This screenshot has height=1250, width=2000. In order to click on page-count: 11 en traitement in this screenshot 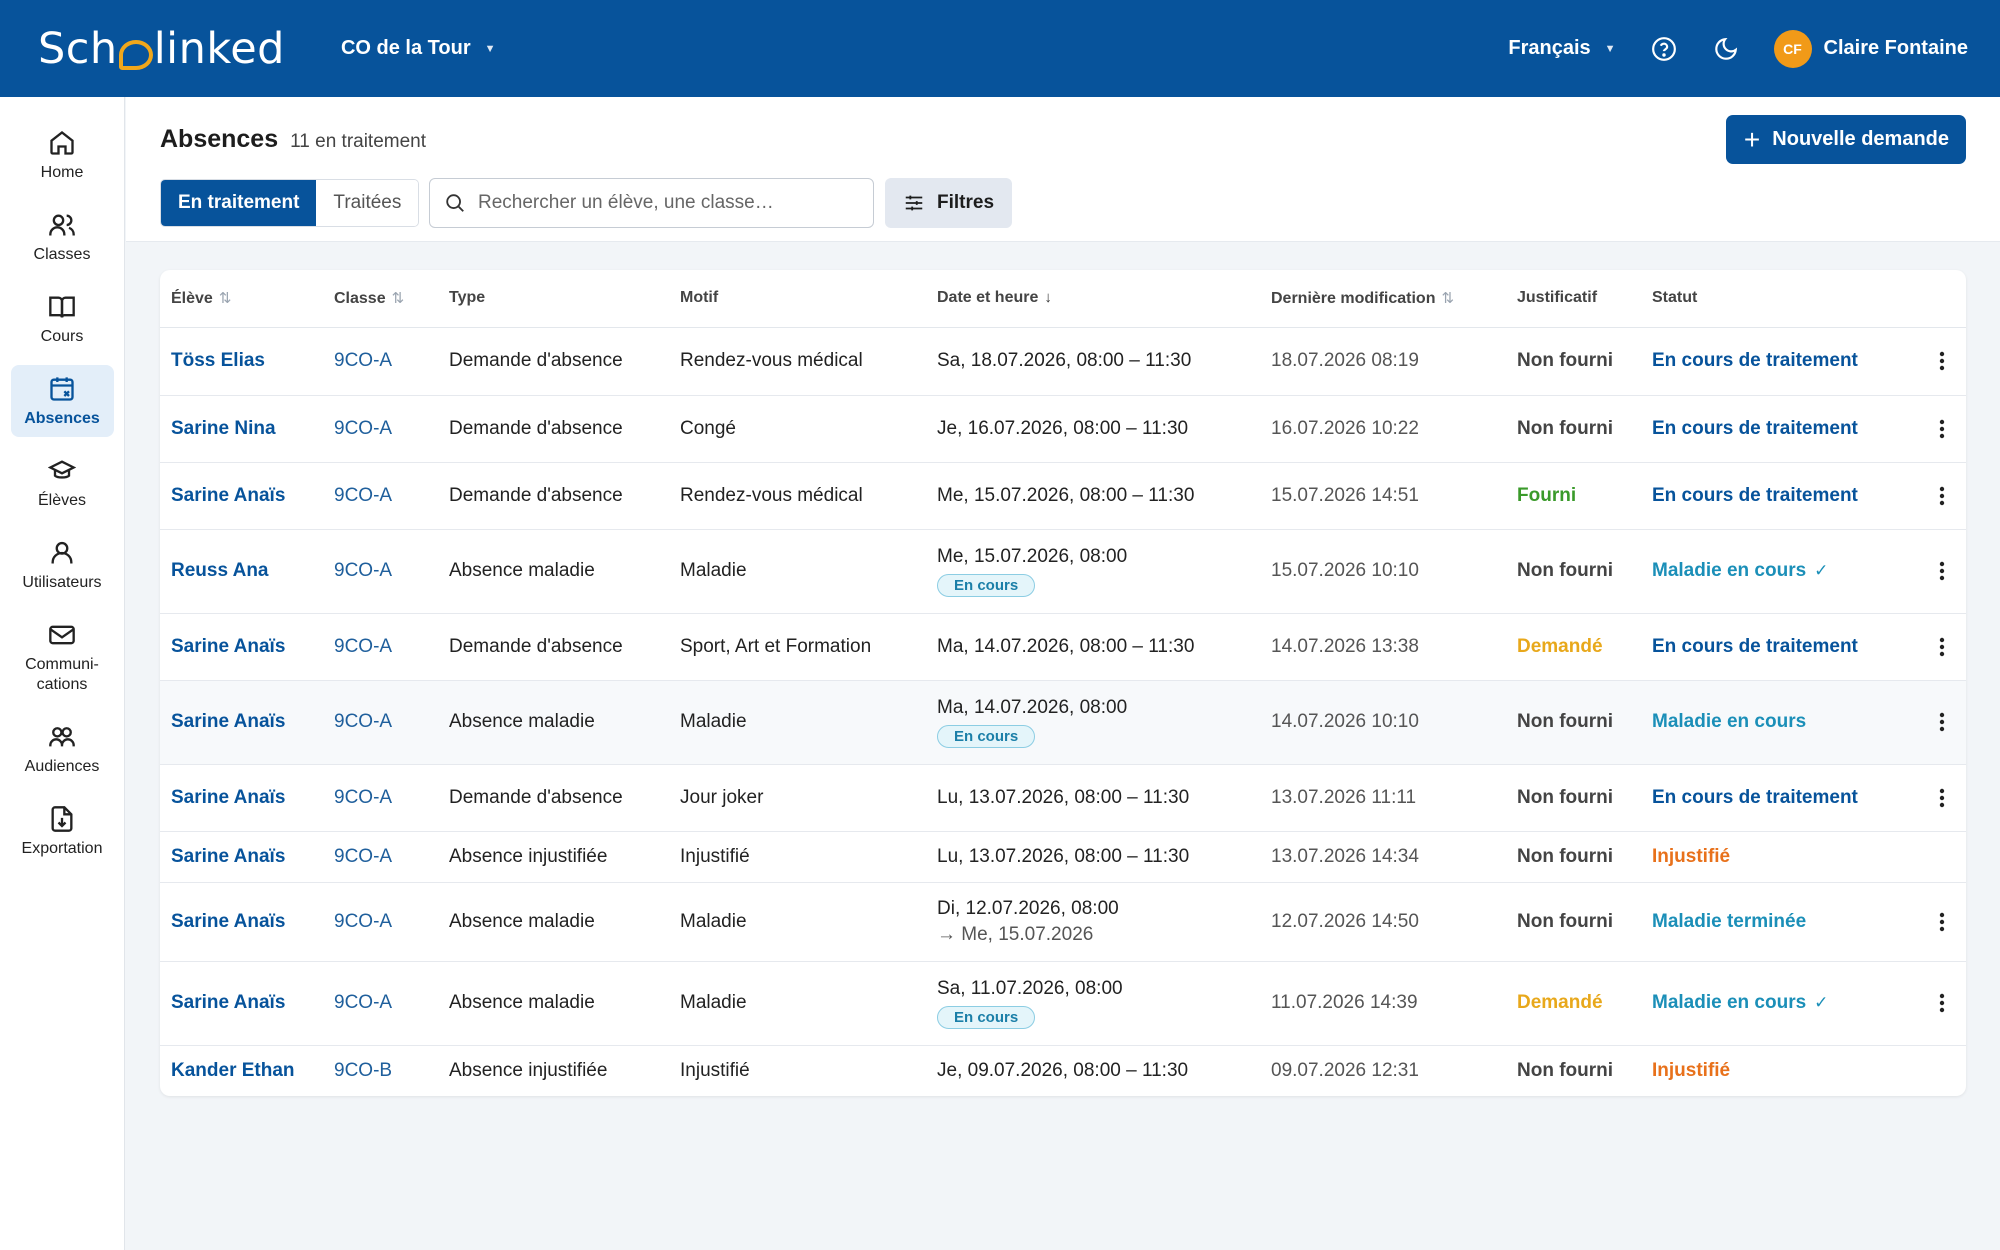, I will do `click(358, 141)`.